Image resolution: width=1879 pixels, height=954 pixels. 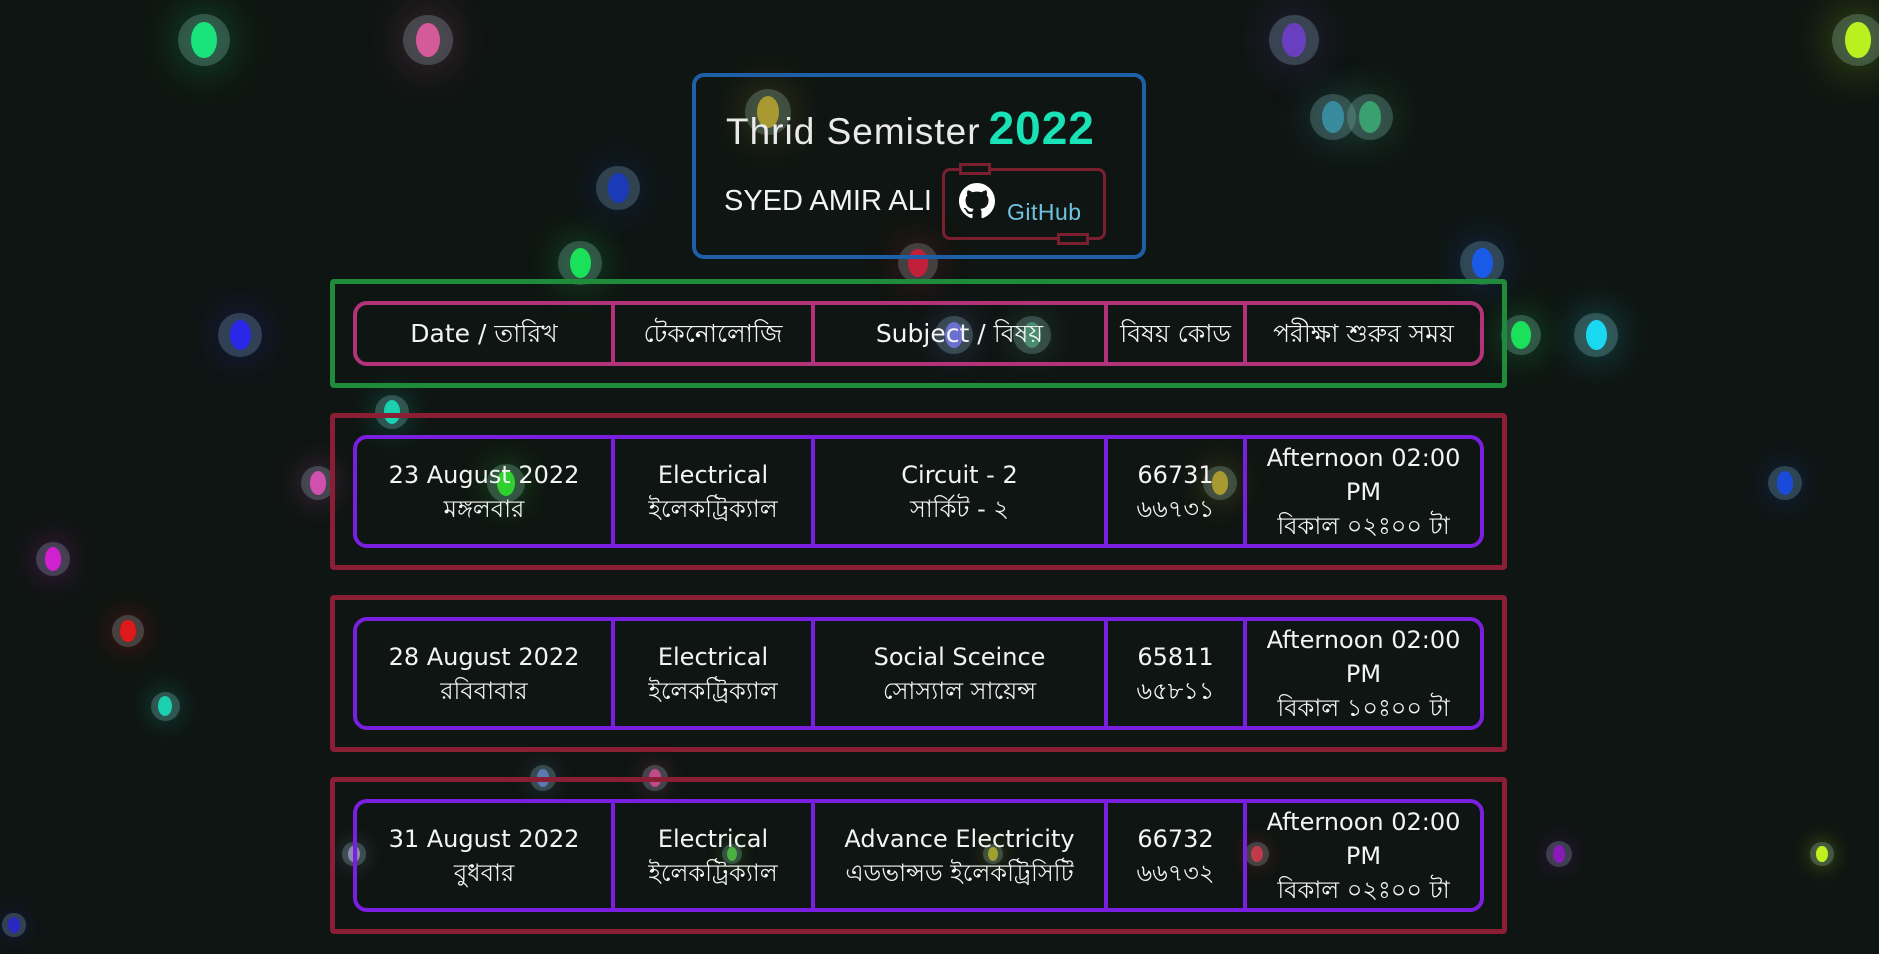 I want to click on cell-subject: Social Sceince সোস্যাল সায়েন্স, so click(x=961, y=673).